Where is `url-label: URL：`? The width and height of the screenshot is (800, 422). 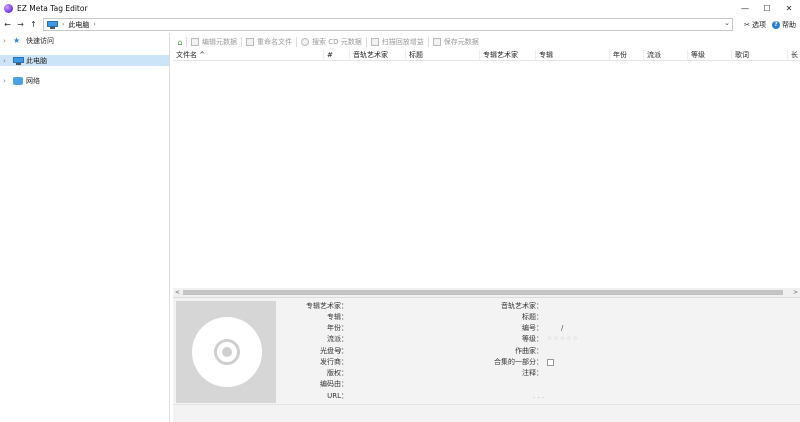 url-label: URL： is located at coordinates (337, 396).